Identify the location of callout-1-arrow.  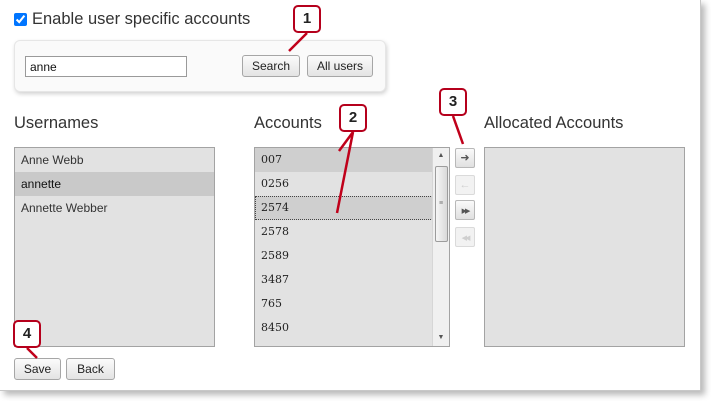
(298, 42).